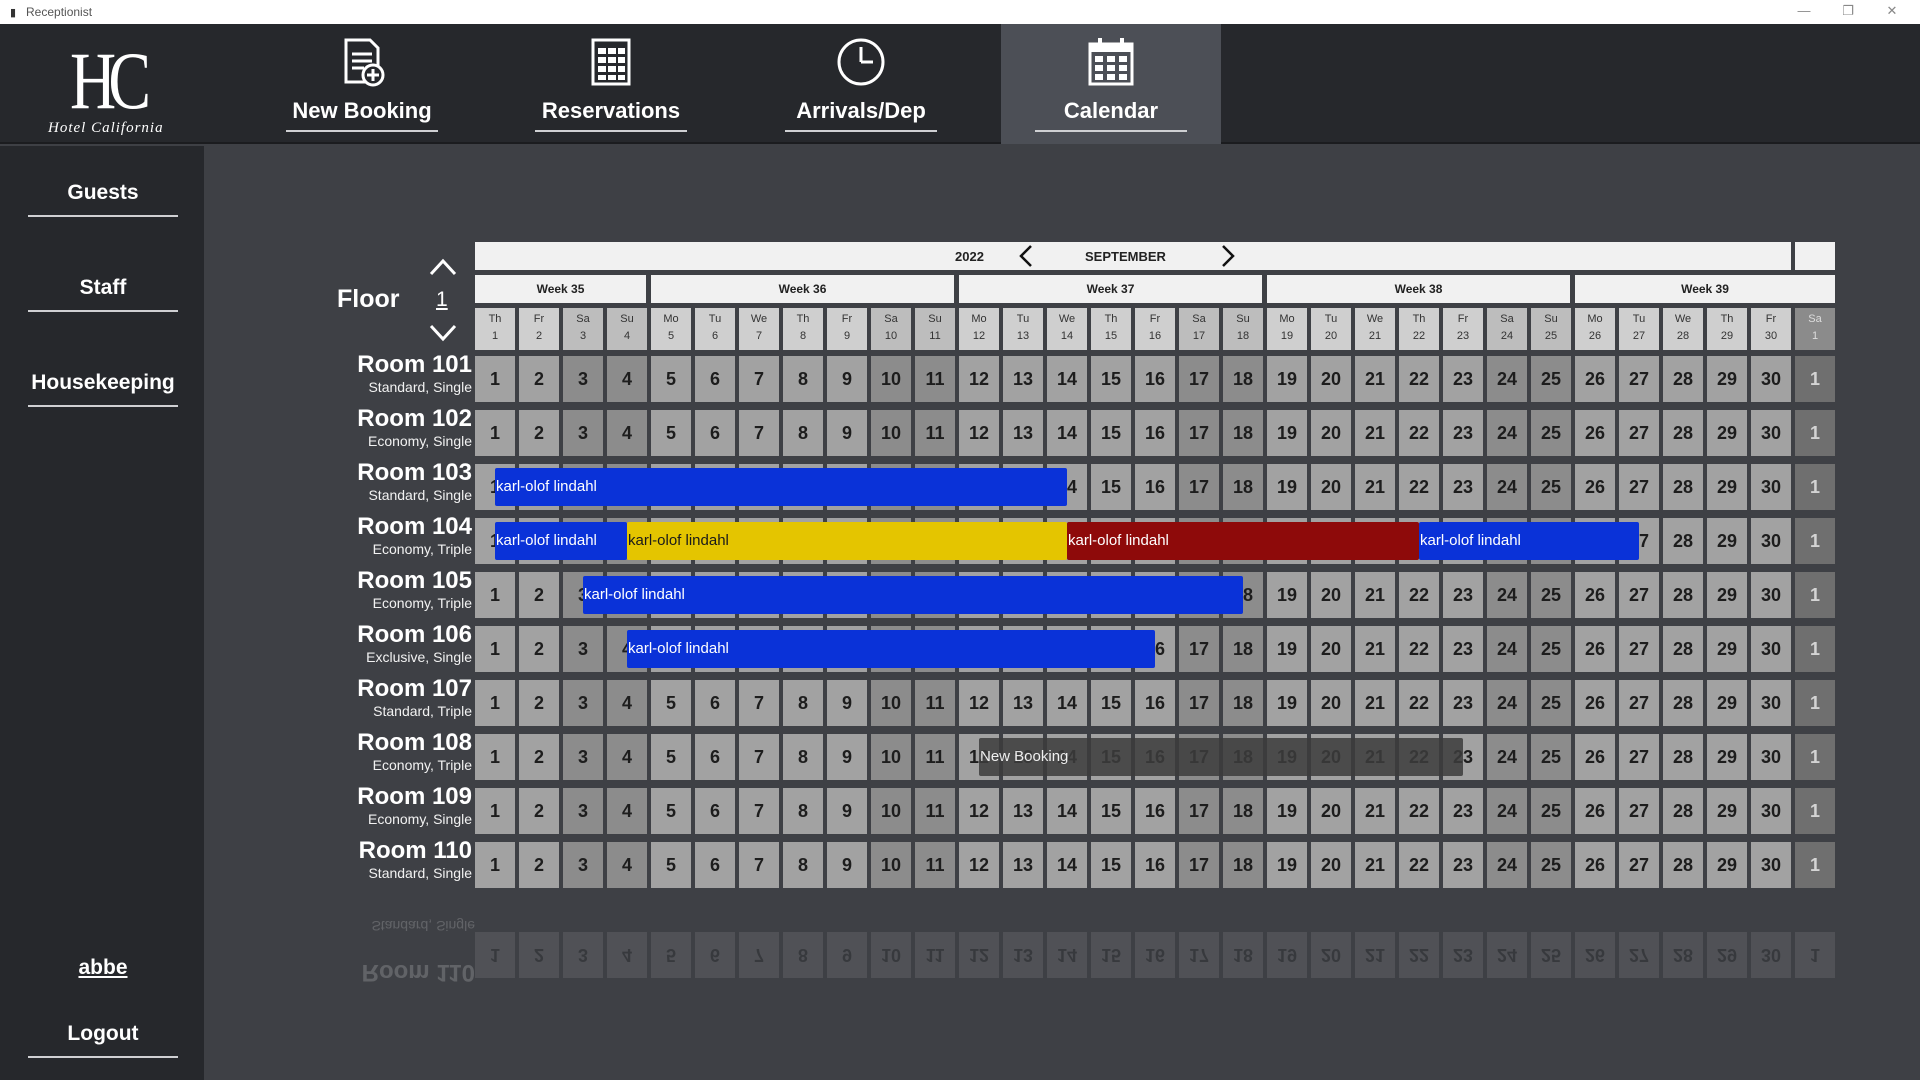 The height and width of the screenshot is (1080, 1920). Describe the element at coordinates (1111, 84) in the screenshot. I see `nav-calendar: Calendar` at that location.